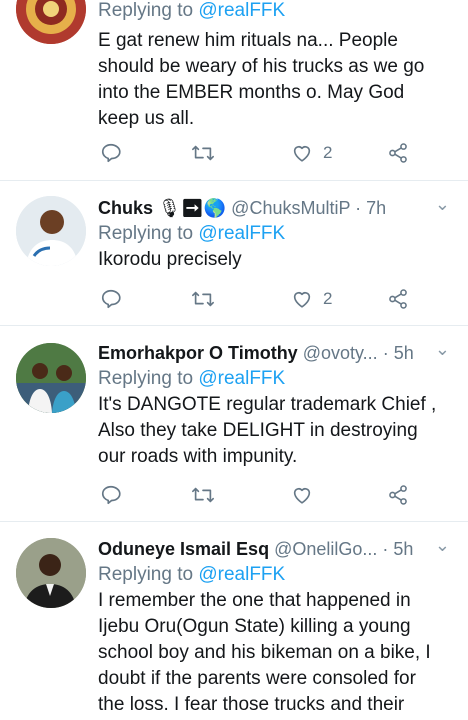 Image resolution: width=468 pixels, height=720 pixels. I want to click on tweet-header: Oduneye Ismail Esq @OnelilGo... · 5h ⌄, so click(274, 549).